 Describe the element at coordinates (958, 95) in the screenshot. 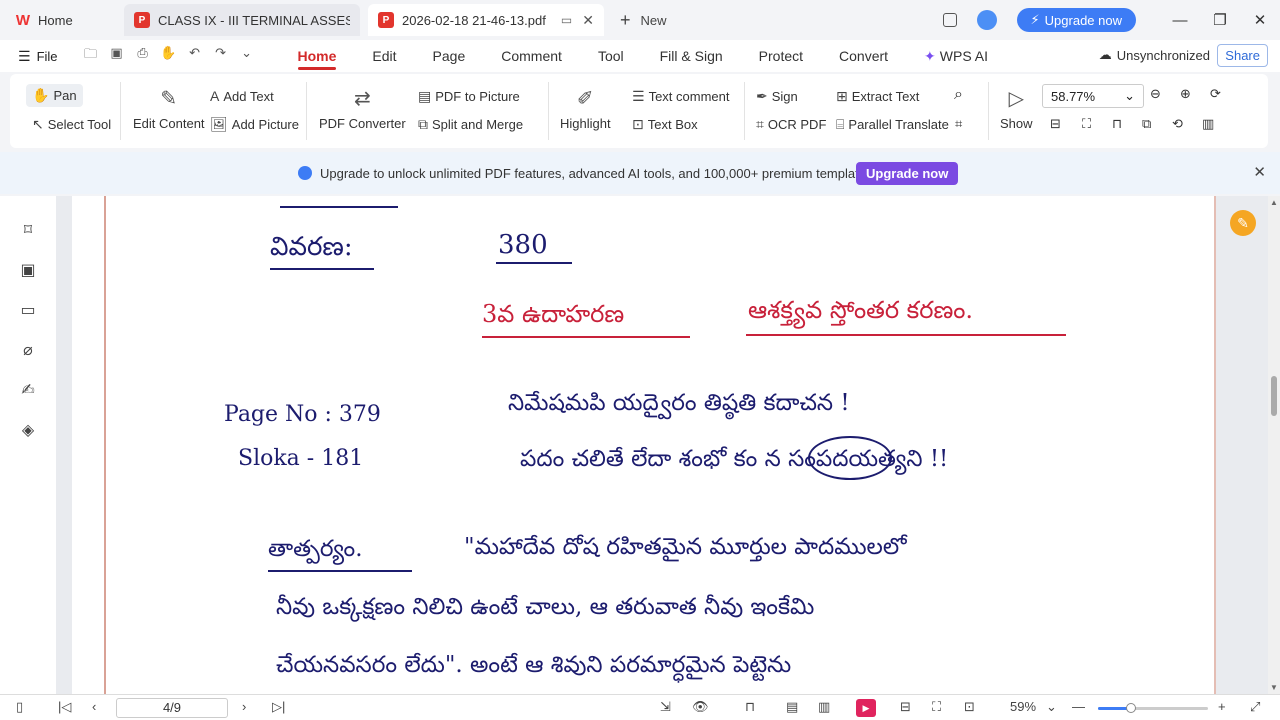

I see `search-icon: ⌕` at that location.